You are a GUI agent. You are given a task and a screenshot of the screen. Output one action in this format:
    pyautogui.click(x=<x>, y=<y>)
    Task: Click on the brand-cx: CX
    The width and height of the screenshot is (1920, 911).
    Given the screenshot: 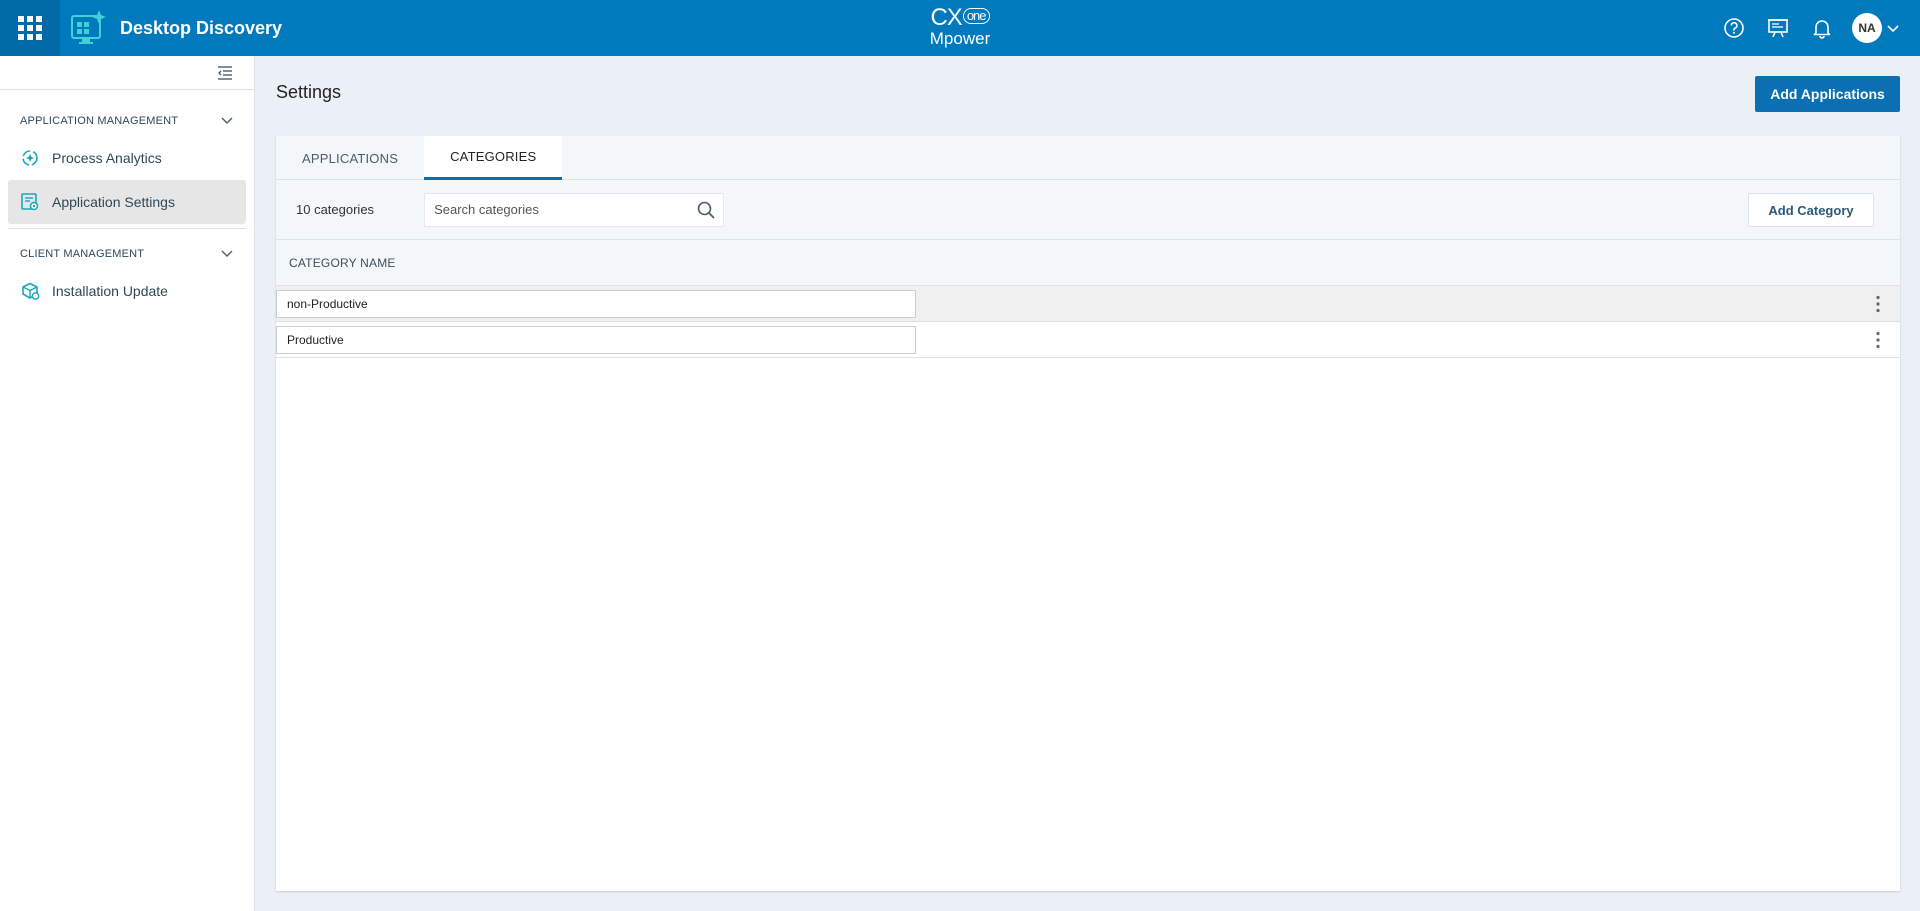 What is the action you would take?
    pyautogui.click(x=946, y=17)
    